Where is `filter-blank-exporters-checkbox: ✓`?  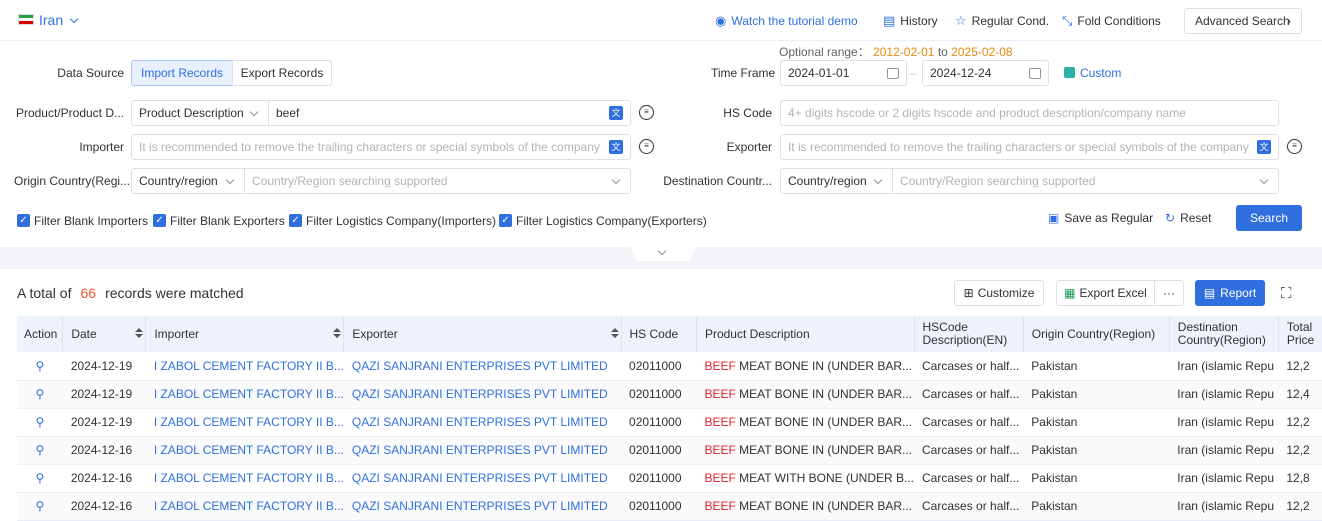 filter-blank-exporters-checkbox: ✓ is located at coordinates (159, 220).